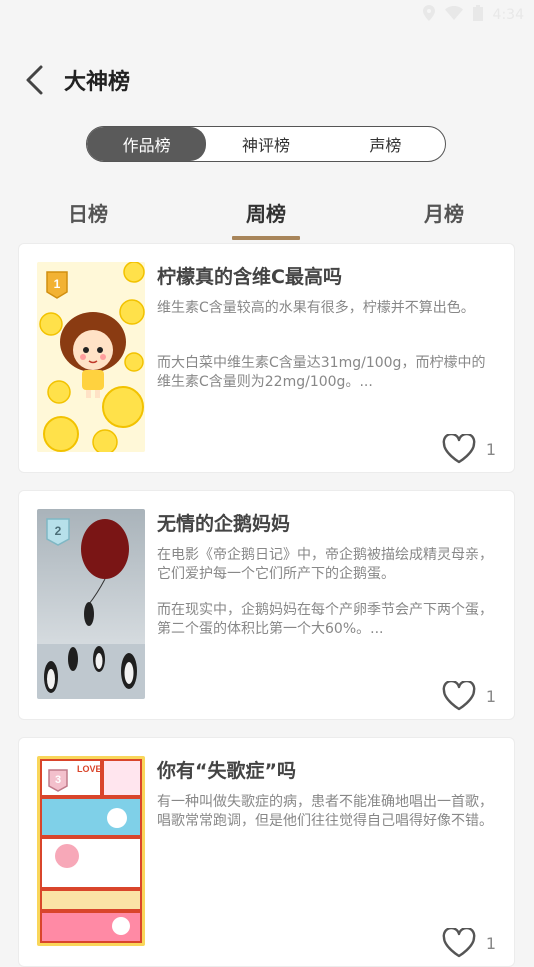 Image resolution: width=534 pixels, height=967 pixels. I want to click on battery-icon, so click(477, 15).